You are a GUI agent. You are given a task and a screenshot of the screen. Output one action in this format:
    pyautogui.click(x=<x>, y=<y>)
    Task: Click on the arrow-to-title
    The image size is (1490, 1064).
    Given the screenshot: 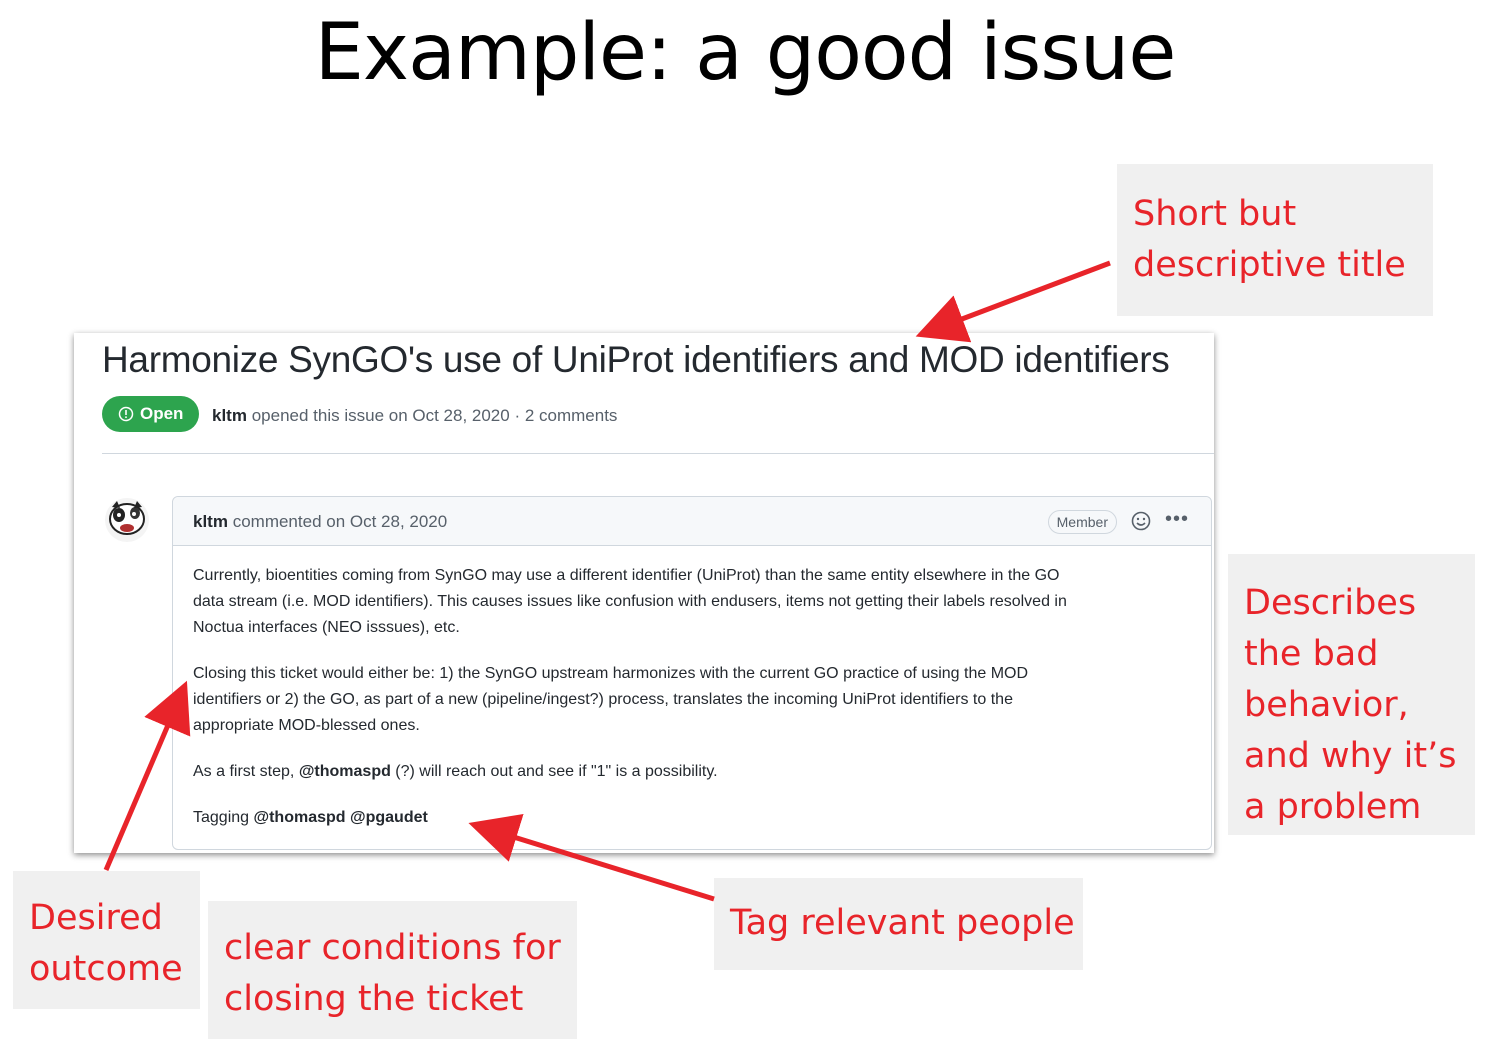 What is the action you would take?
    pyautogui.click(x=1013, y=301)
    